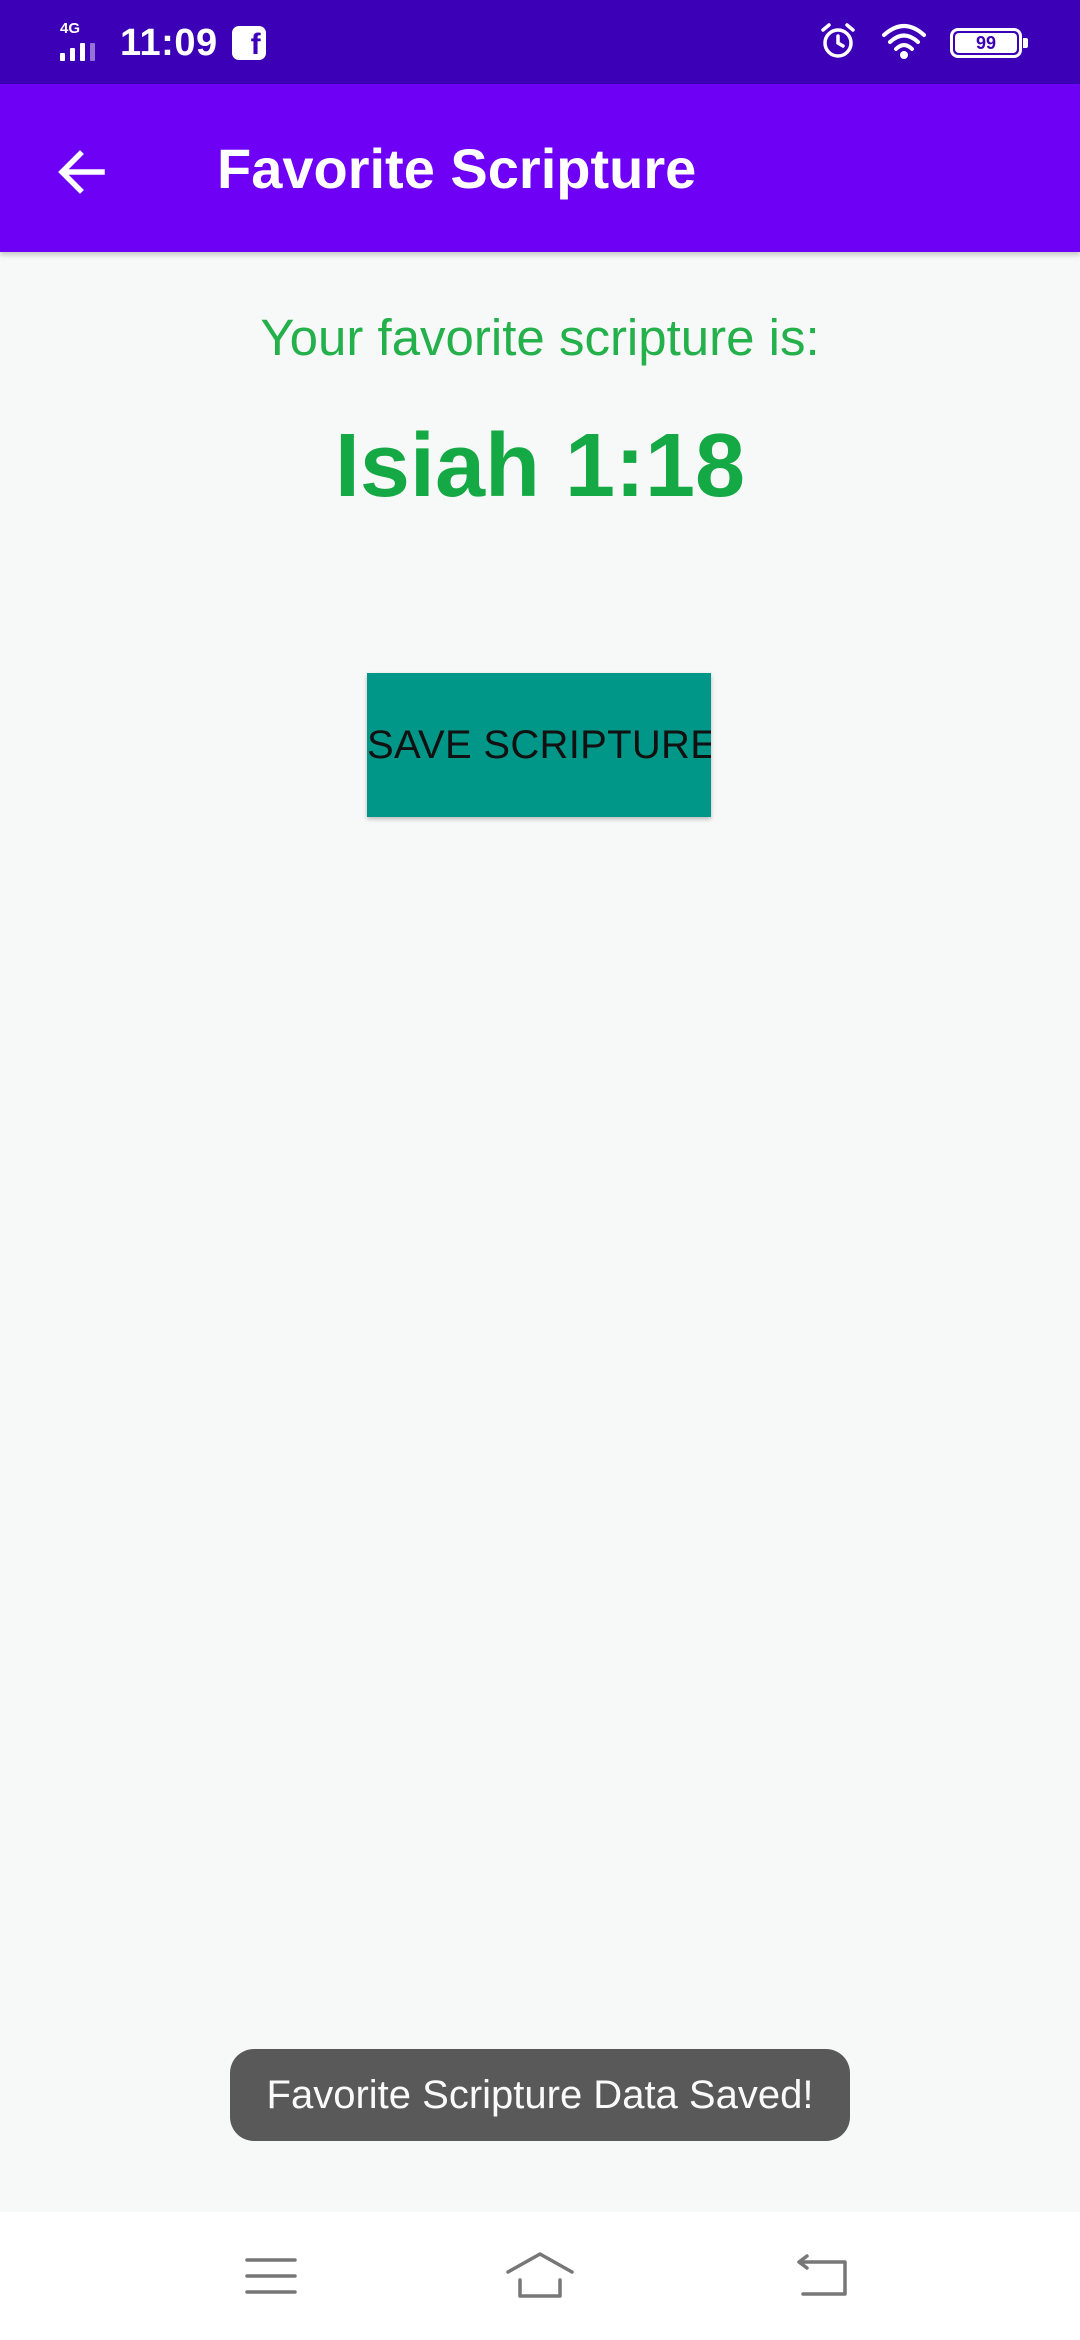  What do you see at coordinates (248, 44) in the screenshot?
I see `facebook-icon` at bounding box center [248, 44].